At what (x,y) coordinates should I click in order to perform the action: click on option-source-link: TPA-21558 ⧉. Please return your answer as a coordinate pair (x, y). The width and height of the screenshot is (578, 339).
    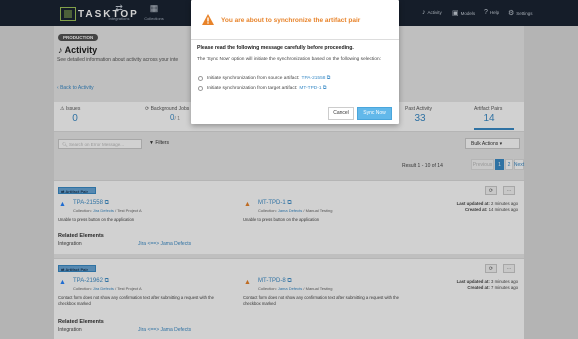
    Looking at the image, I should click on (316, 78).